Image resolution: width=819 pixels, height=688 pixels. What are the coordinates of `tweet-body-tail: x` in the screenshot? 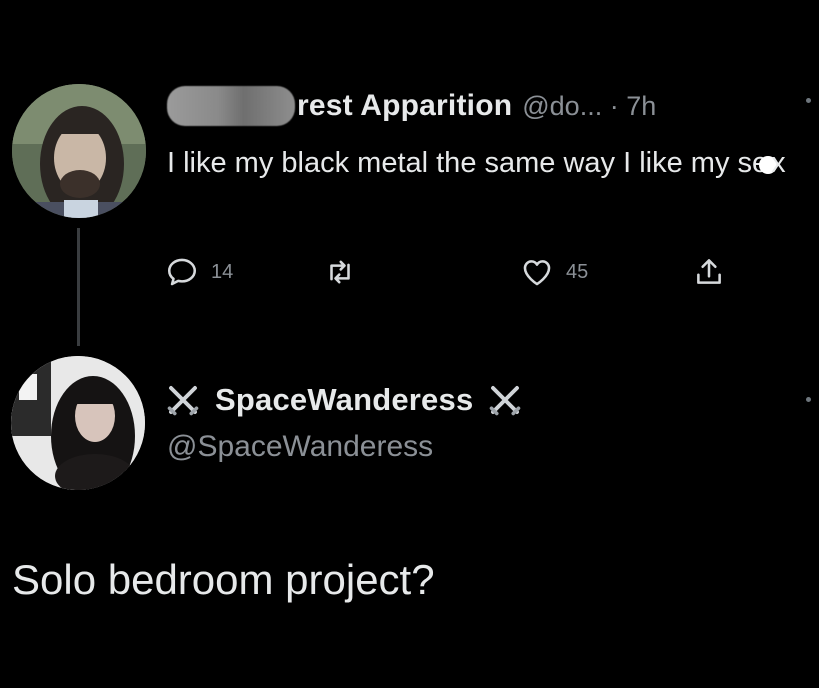 It's located at (778, 163).